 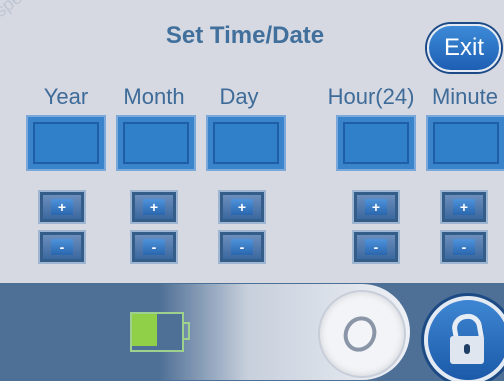 What do you see at coordinates (465, 96) in the screenshot?
I see `minute-label: Minute` at bounding box center [465, 96].